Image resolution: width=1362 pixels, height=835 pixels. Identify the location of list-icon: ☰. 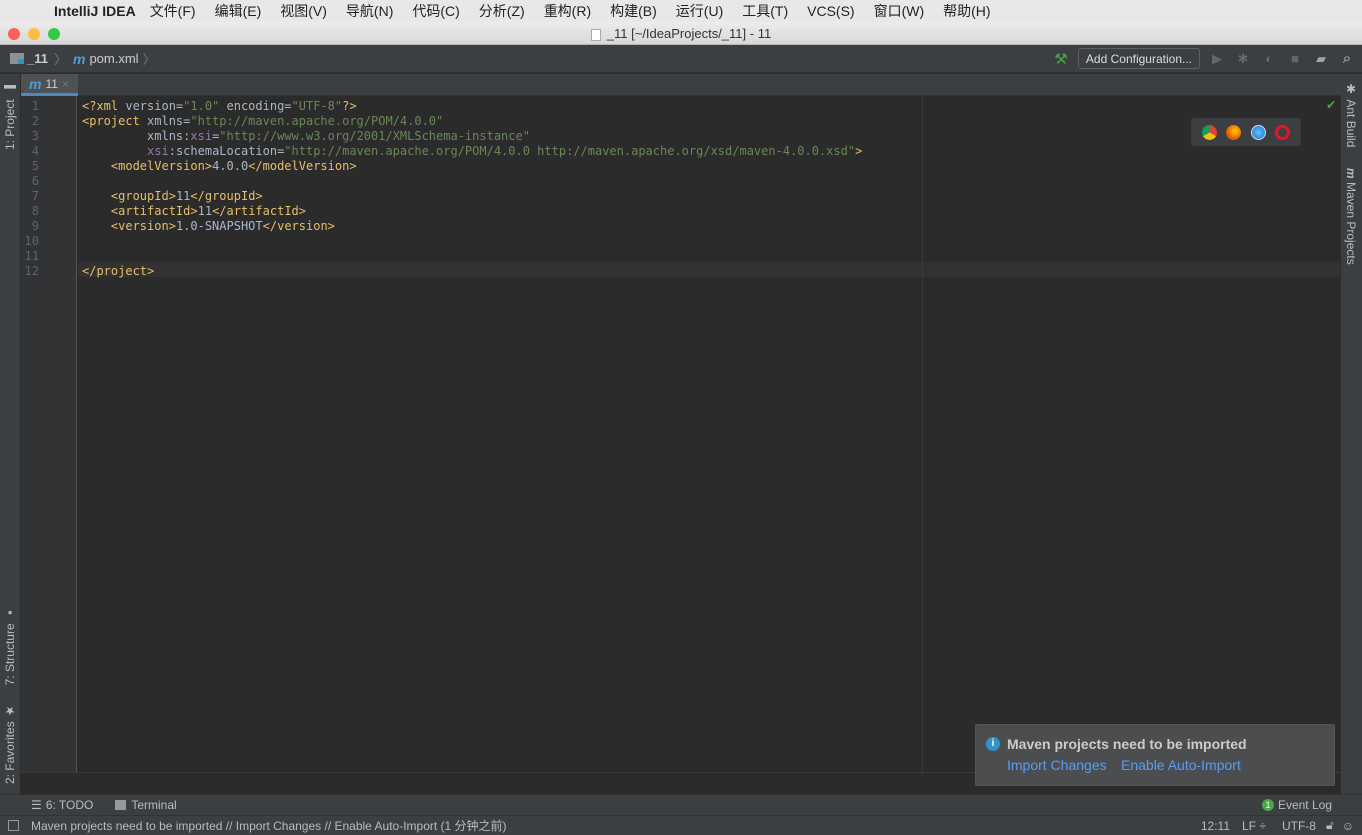
(36, 805).